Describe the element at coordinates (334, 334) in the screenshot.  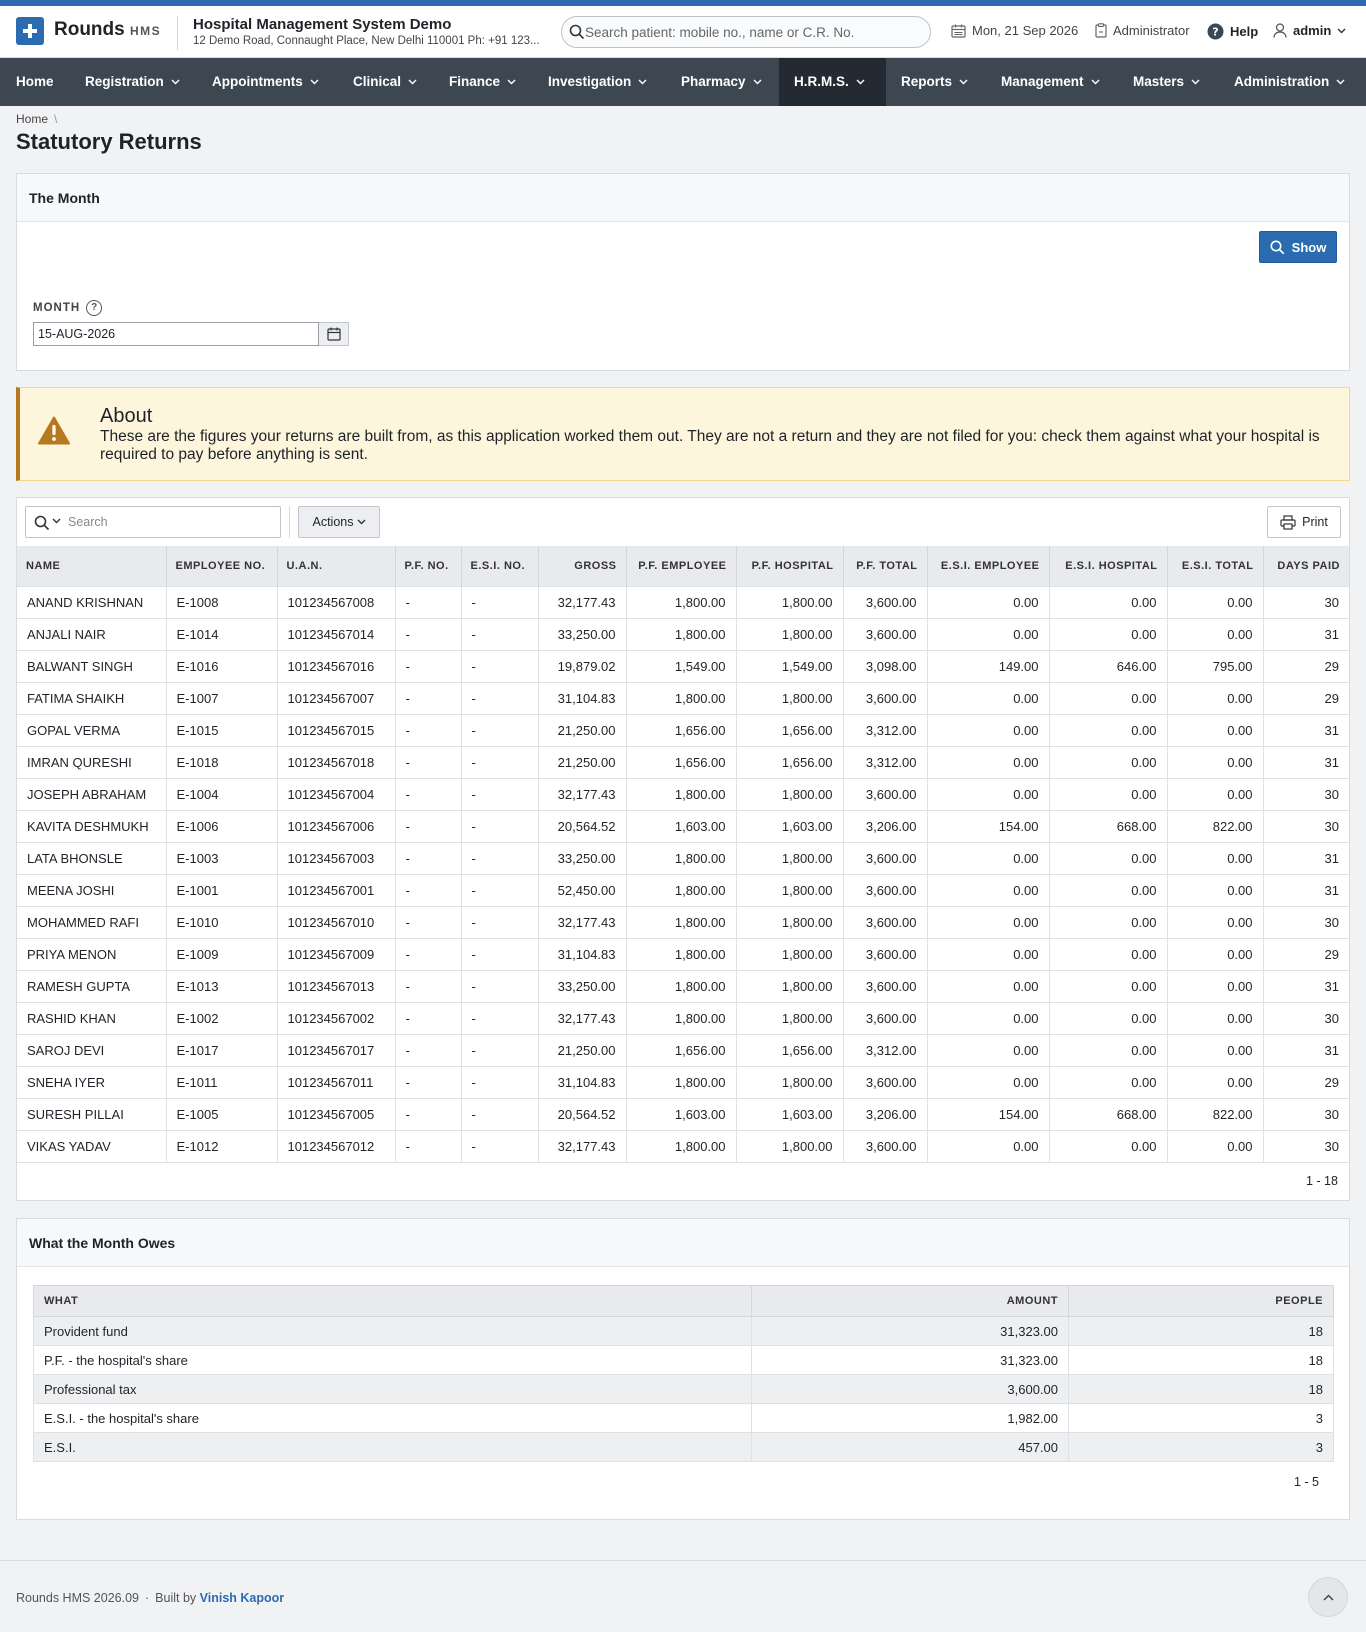
I see `date-picker-button` at that location.